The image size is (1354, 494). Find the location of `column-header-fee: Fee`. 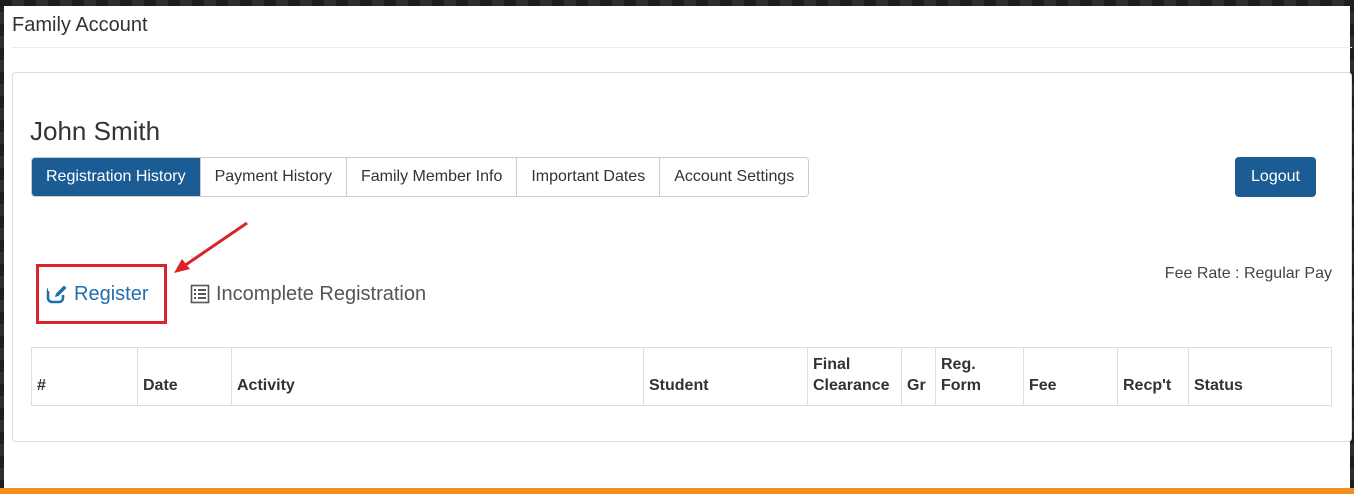

column-header-fee: Fee is located at coordinates (1070, 376).